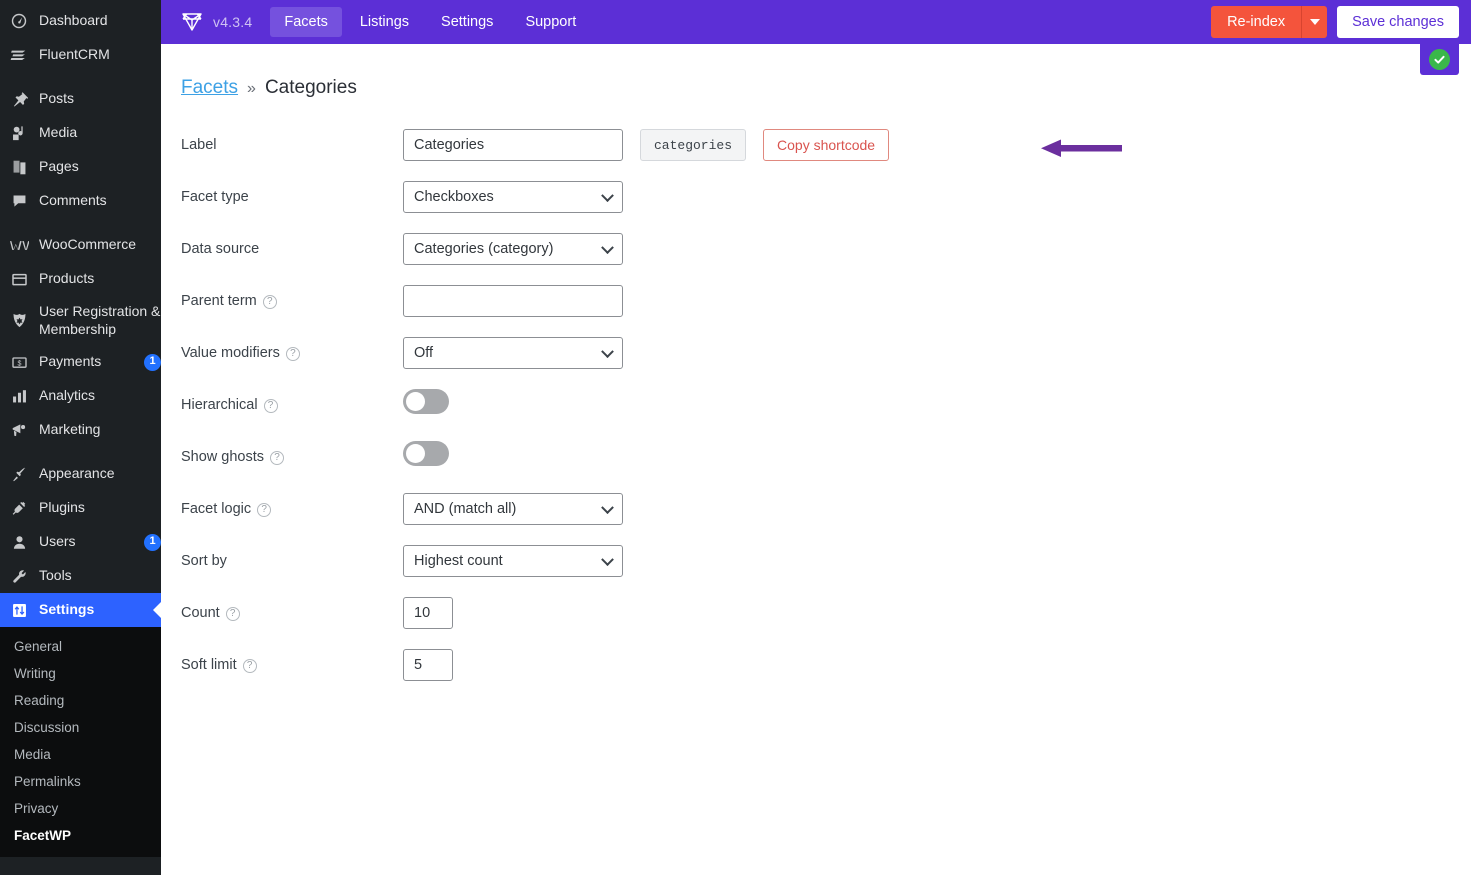 Image resolution: width=1471 pixels, height=875 pixels. I want to click on submenu-item-discussion: Discussion, so click(80, 727).